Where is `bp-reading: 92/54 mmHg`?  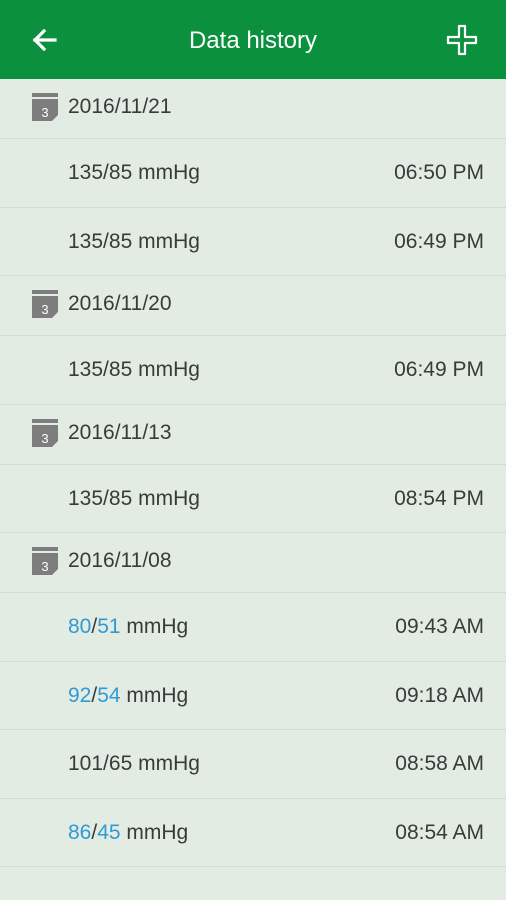 bp-reading: 92/54 mmHg is located at coordinates (128, 696).